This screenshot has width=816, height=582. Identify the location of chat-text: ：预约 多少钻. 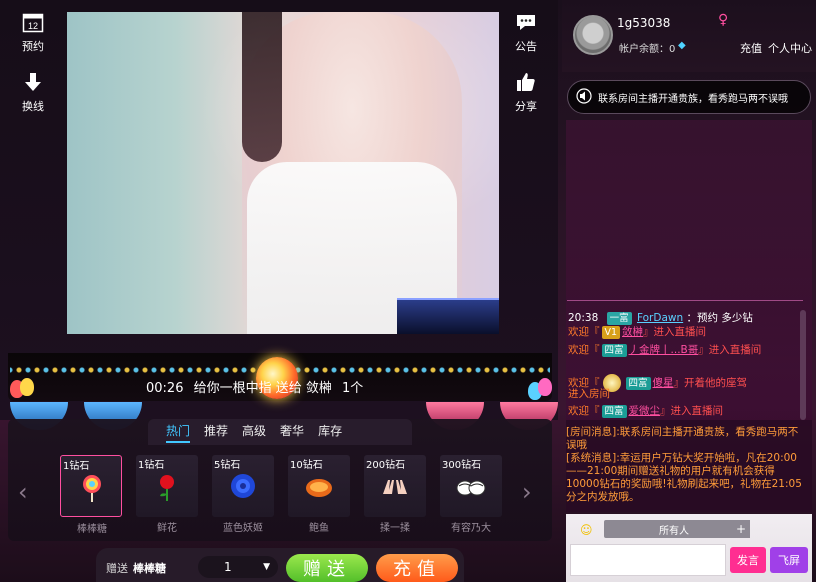
(719, 318).